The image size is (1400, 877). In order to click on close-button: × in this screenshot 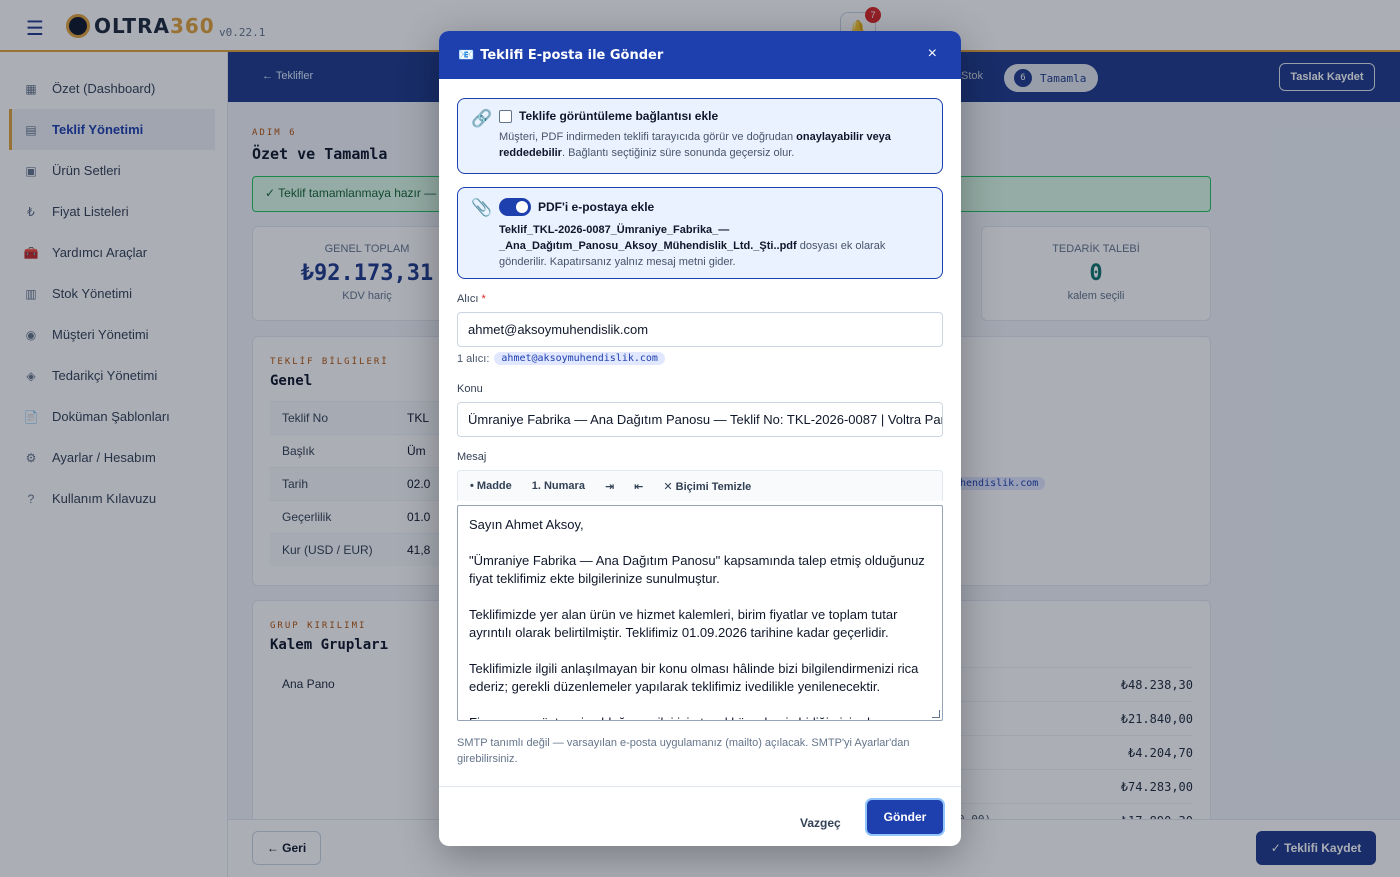, I will do `click(932, 54)`.